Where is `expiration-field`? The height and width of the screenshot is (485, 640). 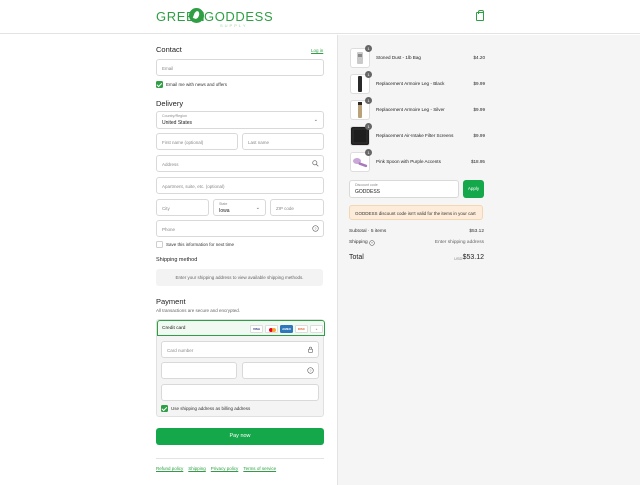 expiration-field is located at coordinates (199, 370).